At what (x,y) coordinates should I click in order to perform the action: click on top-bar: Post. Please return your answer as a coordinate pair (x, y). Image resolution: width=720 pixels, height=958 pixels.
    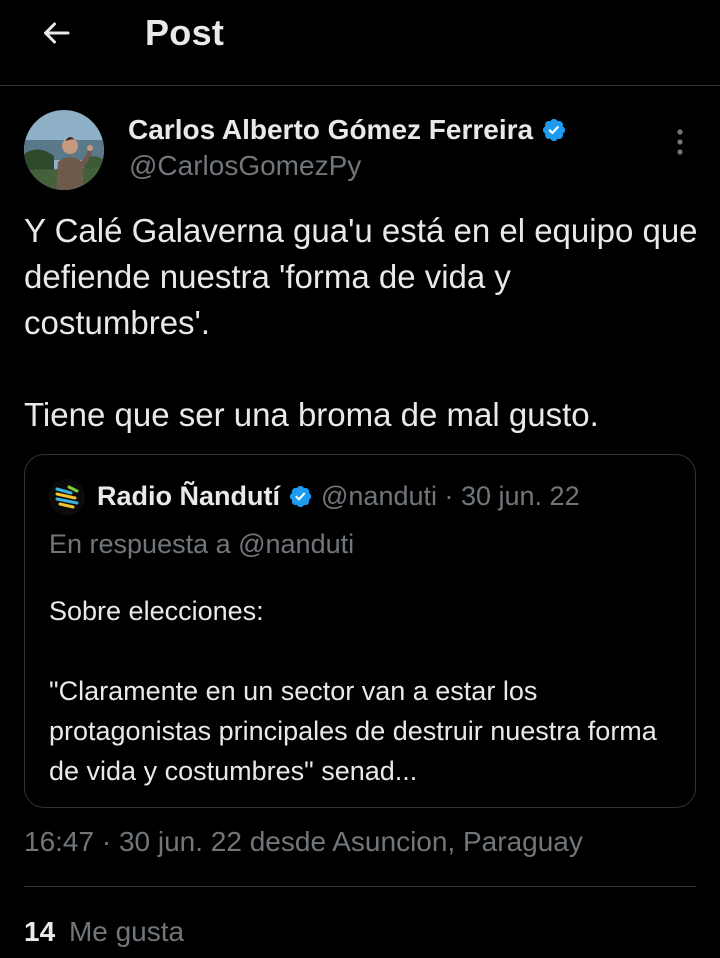
    Looking at the image, I should click on (360, 43).